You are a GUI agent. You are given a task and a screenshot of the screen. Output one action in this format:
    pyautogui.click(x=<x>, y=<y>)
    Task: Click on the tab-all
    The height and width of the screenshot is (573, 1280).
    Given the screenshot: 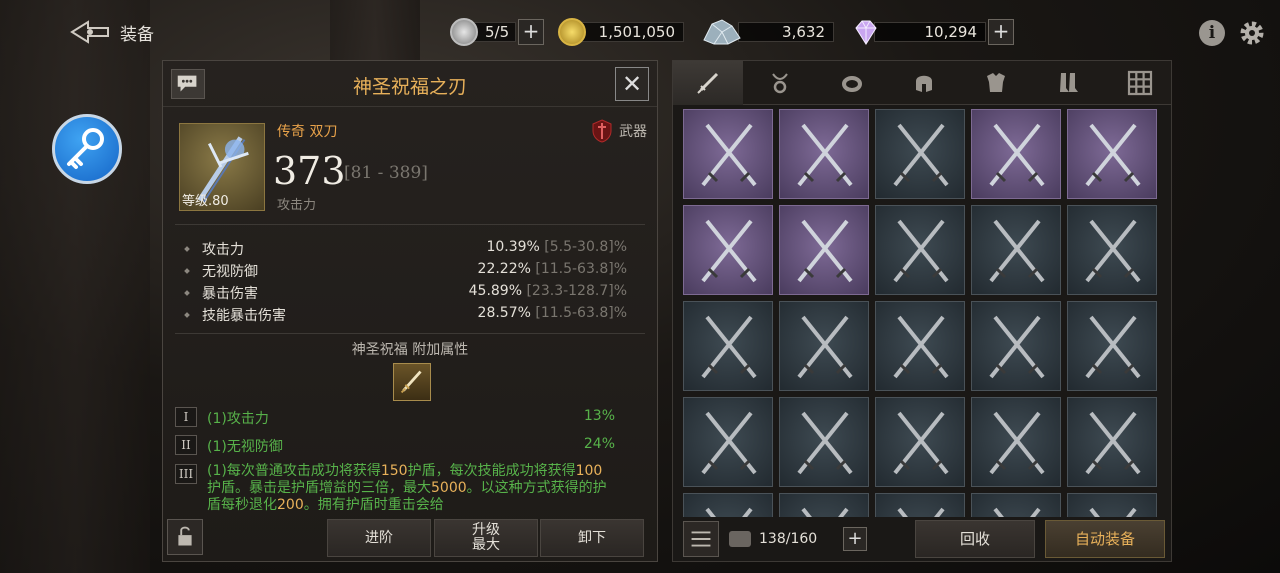 What is the action you would take?
    pyautogui.click(x=1140, y=83)
    